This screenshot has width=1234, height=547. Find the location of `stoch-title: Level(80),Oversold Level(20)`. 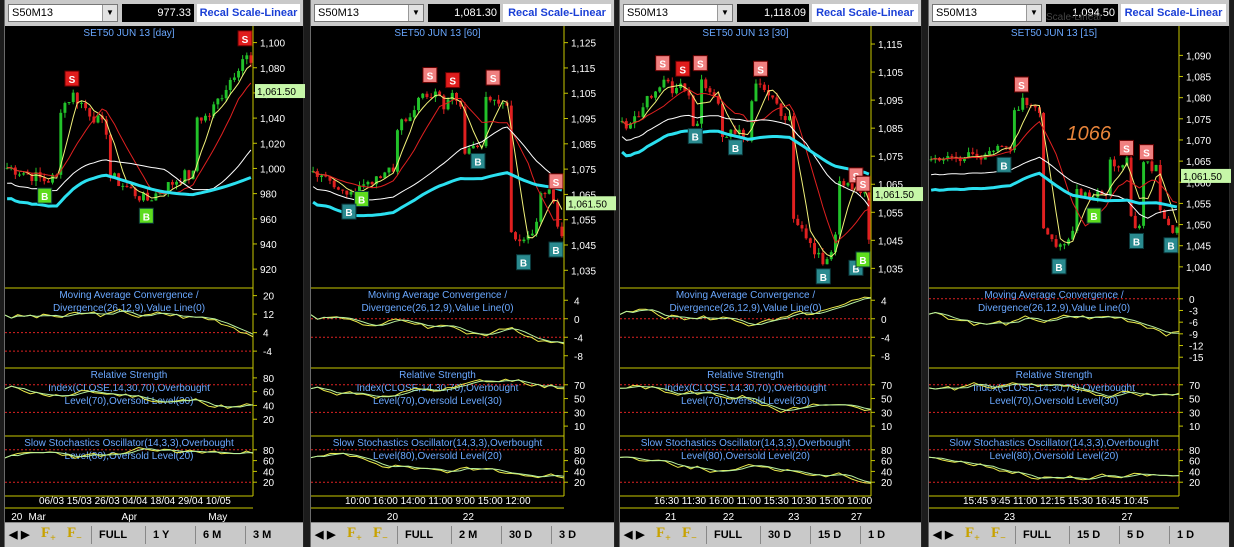

stoch-title: Level(80),Oversold Level(20) is located at coordinates (437, 456).